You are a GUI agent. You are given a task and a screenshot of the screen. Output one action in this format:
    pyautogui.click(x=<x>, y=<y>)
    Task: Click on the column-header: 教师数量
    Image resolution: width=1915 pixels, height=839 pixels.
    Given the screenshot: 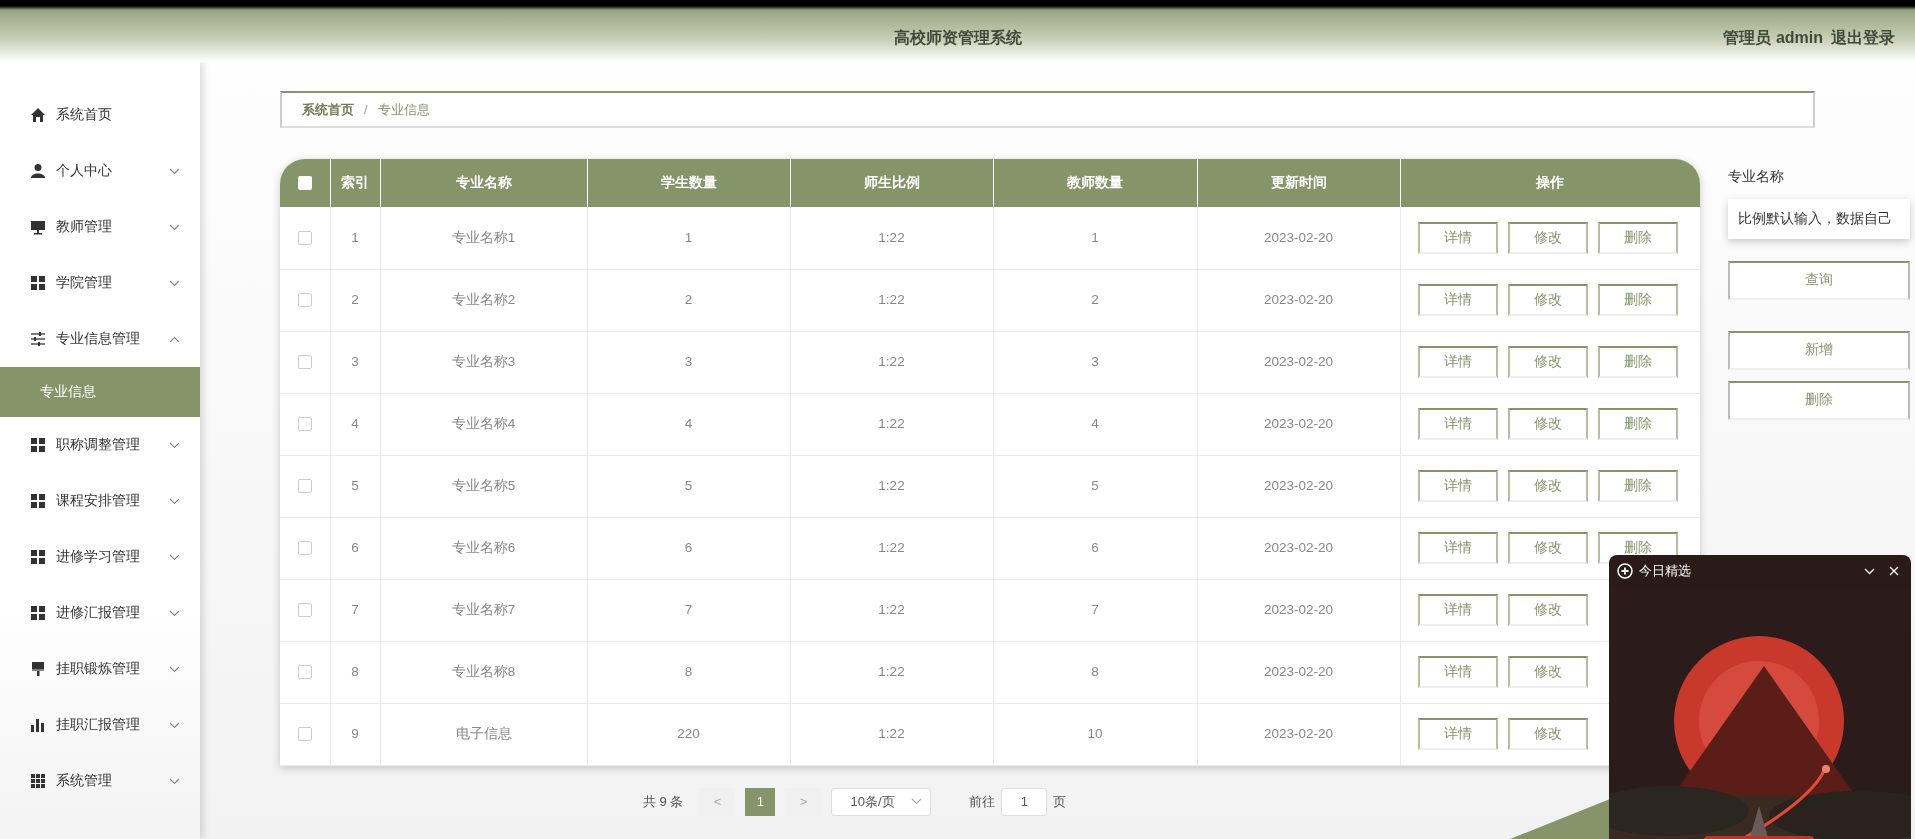 What is the action you would take?
    pyautogui.click(x=1095, y=182)
    